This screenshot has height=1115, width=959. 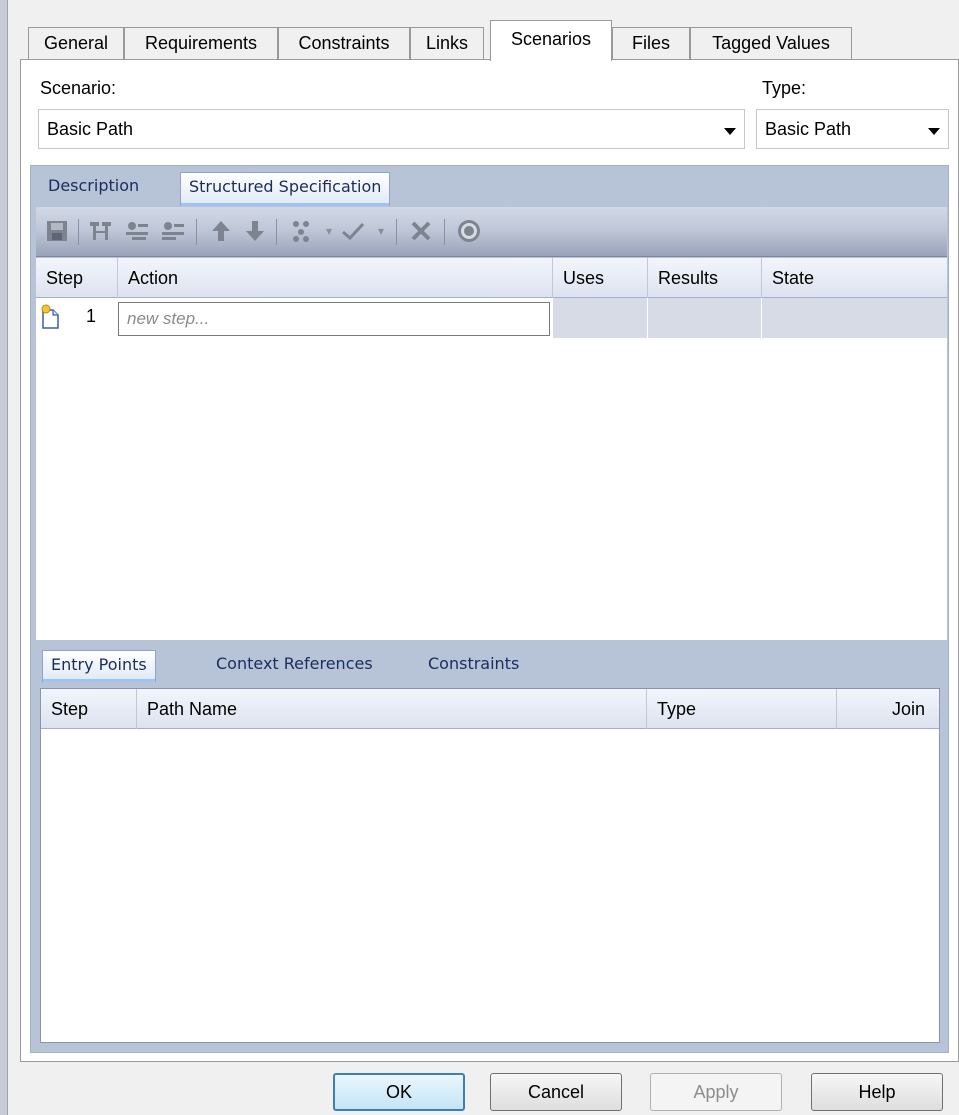 What do you see at coordinates (221, 231) in the screenshot?
I see `move-up-icon` at bounding box center [221, 231].